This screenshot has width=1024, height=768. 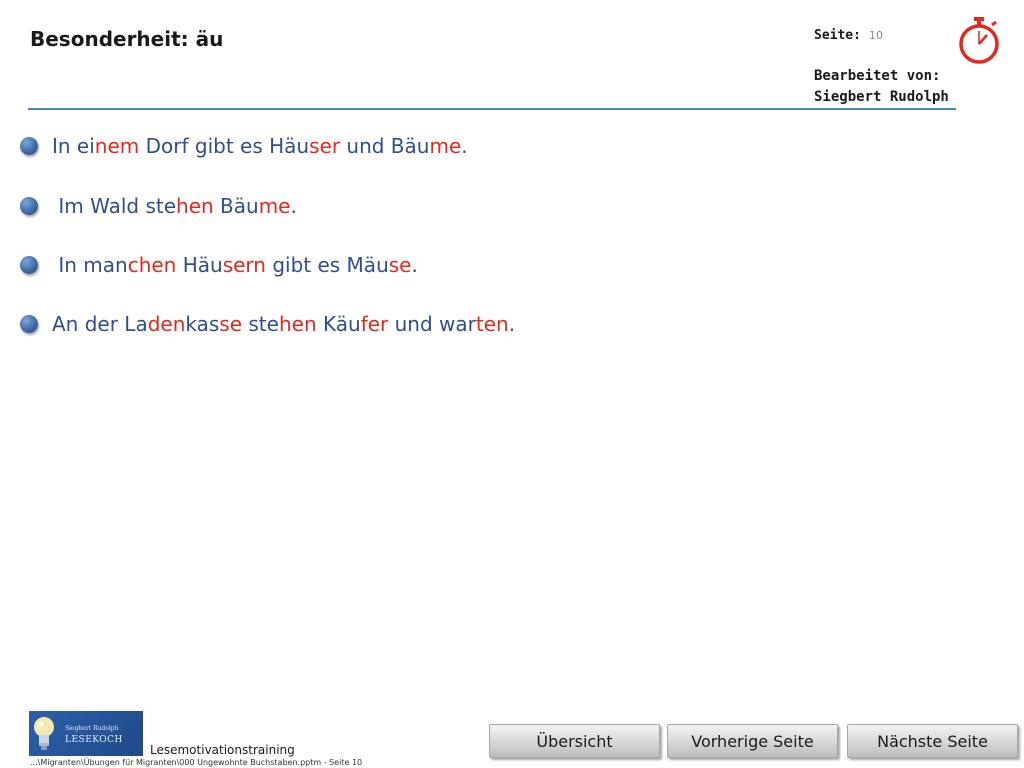 What do you see at coordinates (127, 39) in the screenshot?
I see `page-title: Besonderheit: äu` at bounding box center [127, 39].